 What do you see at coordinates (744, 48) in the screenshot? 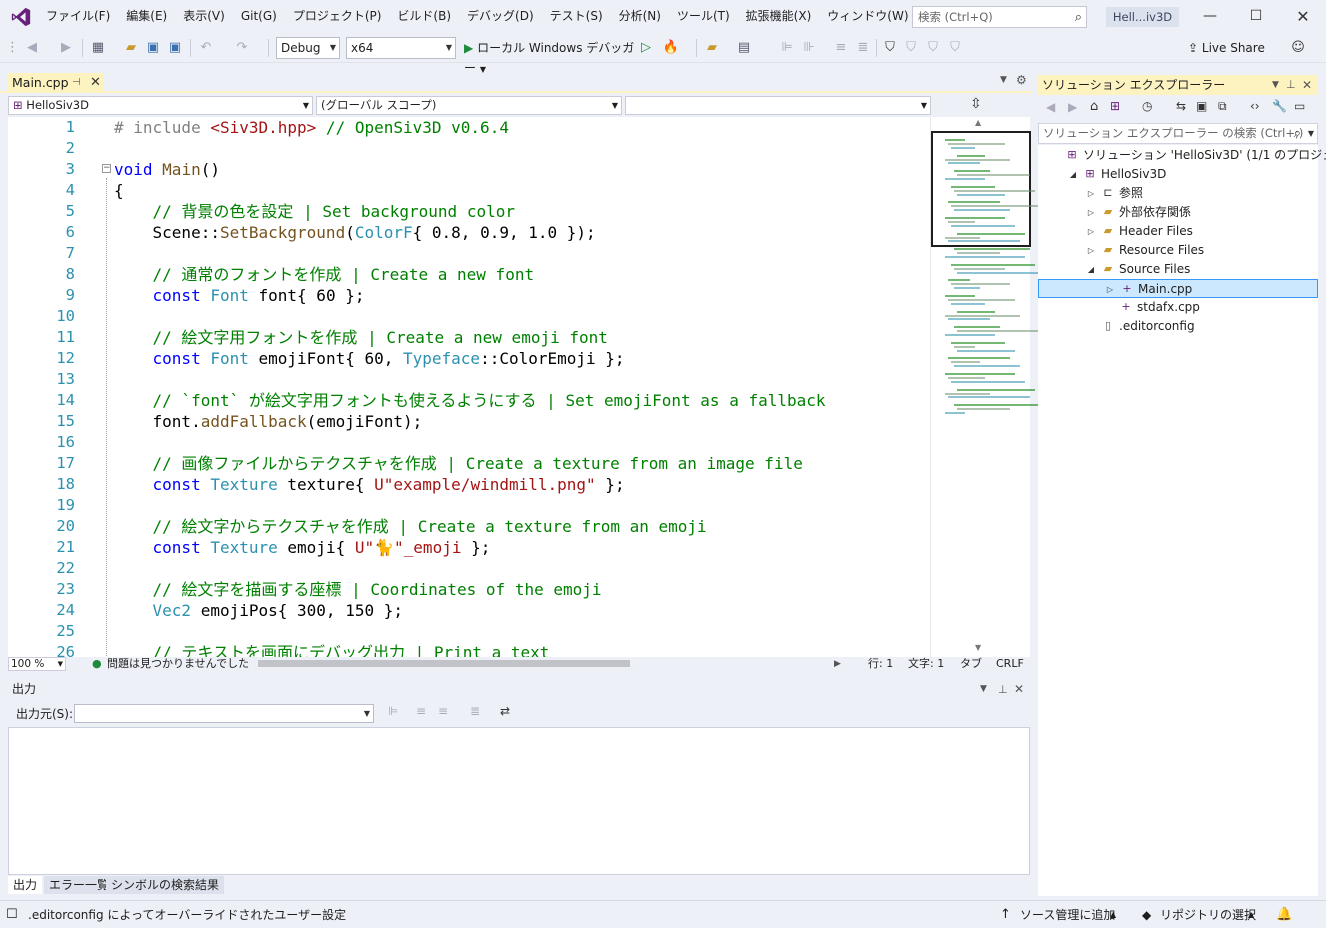
I see `window-layout-icon: ▤` at bounding box center [744, 48].